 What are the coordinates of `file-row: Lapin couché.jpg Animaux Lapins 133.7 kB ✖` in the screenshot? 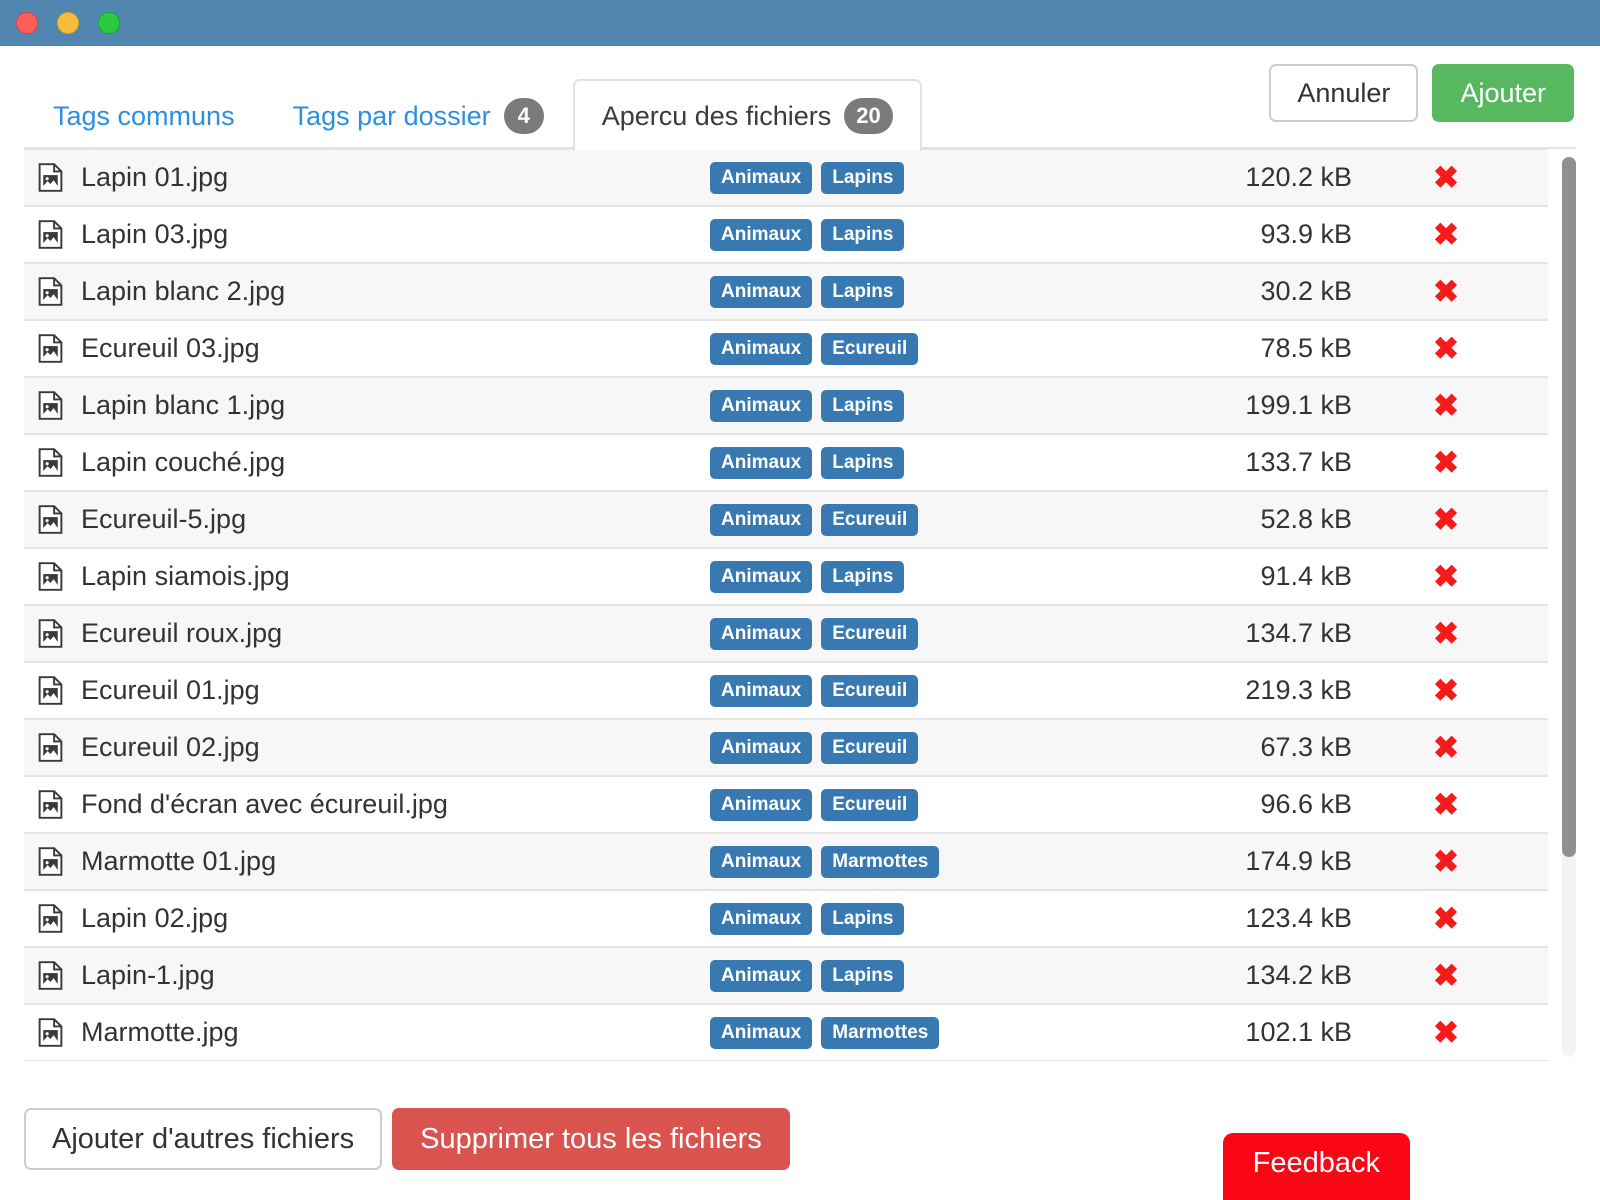 It's located at (786, 462).